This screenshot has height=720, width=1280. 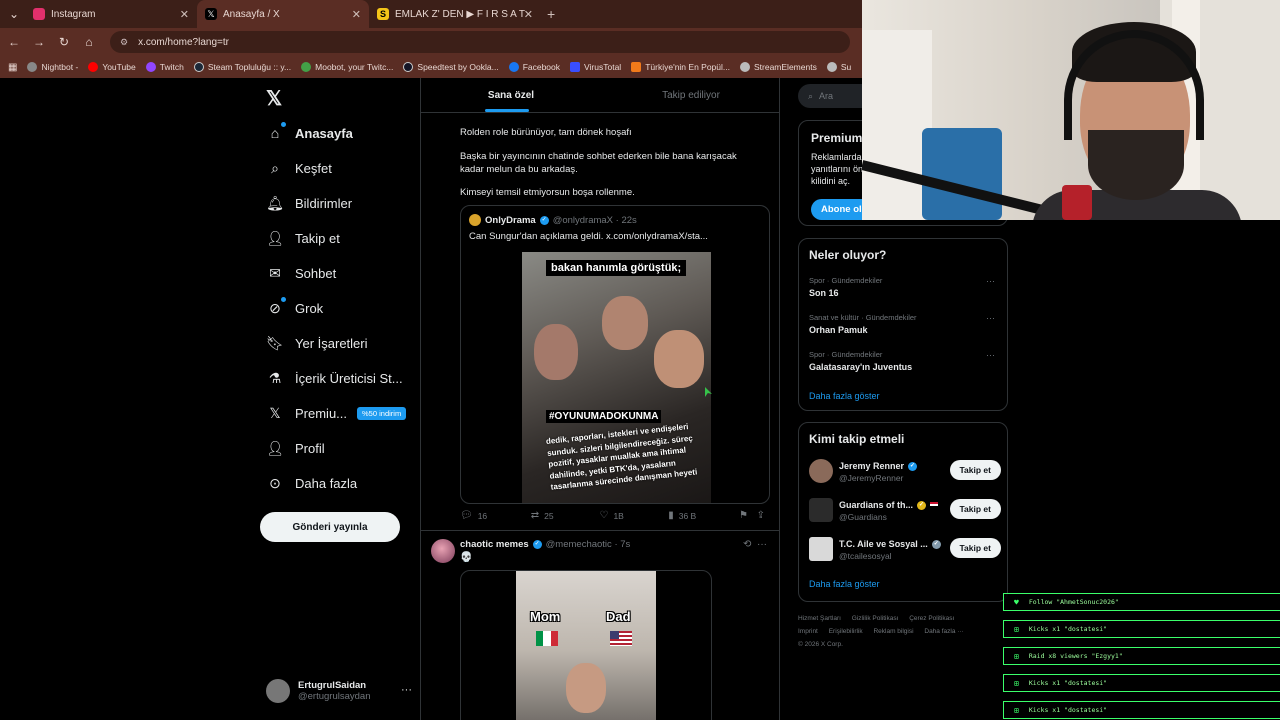 What do you see at coordinates (171, 67) in the screenshot?
I see `bookmark-label: Twitch` at bounding box center [171, 67].